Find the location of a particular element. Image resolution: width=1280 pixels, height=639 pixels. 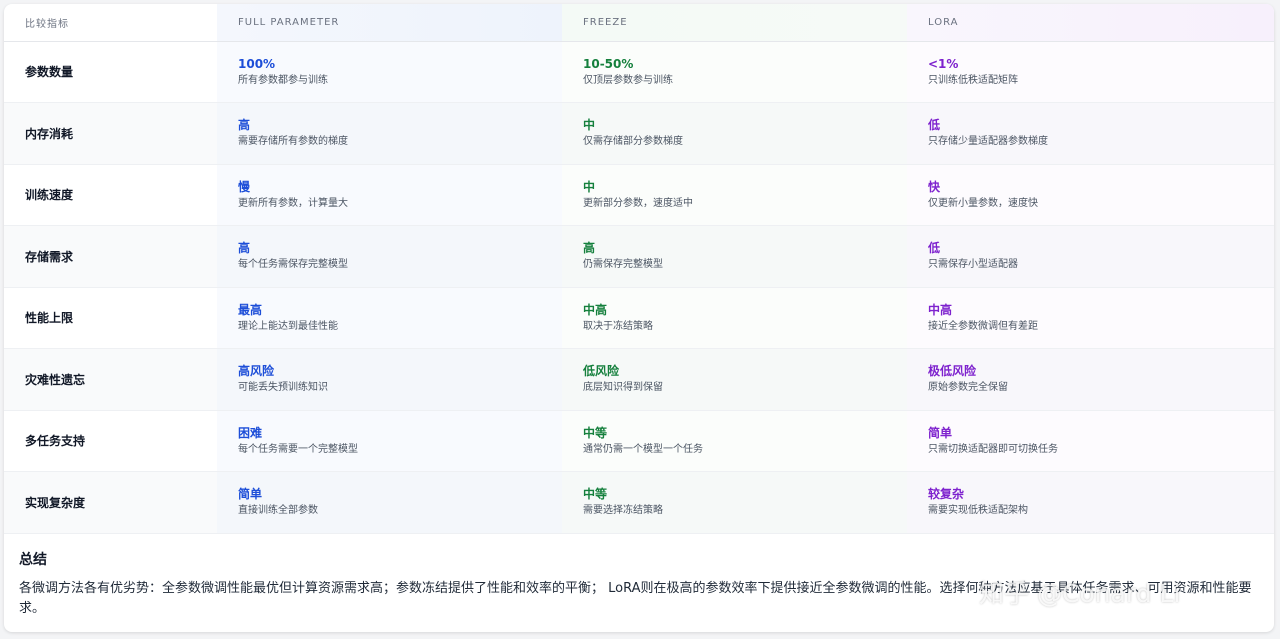

header-metric: 比较指标 is located at coordinates (110, 23).